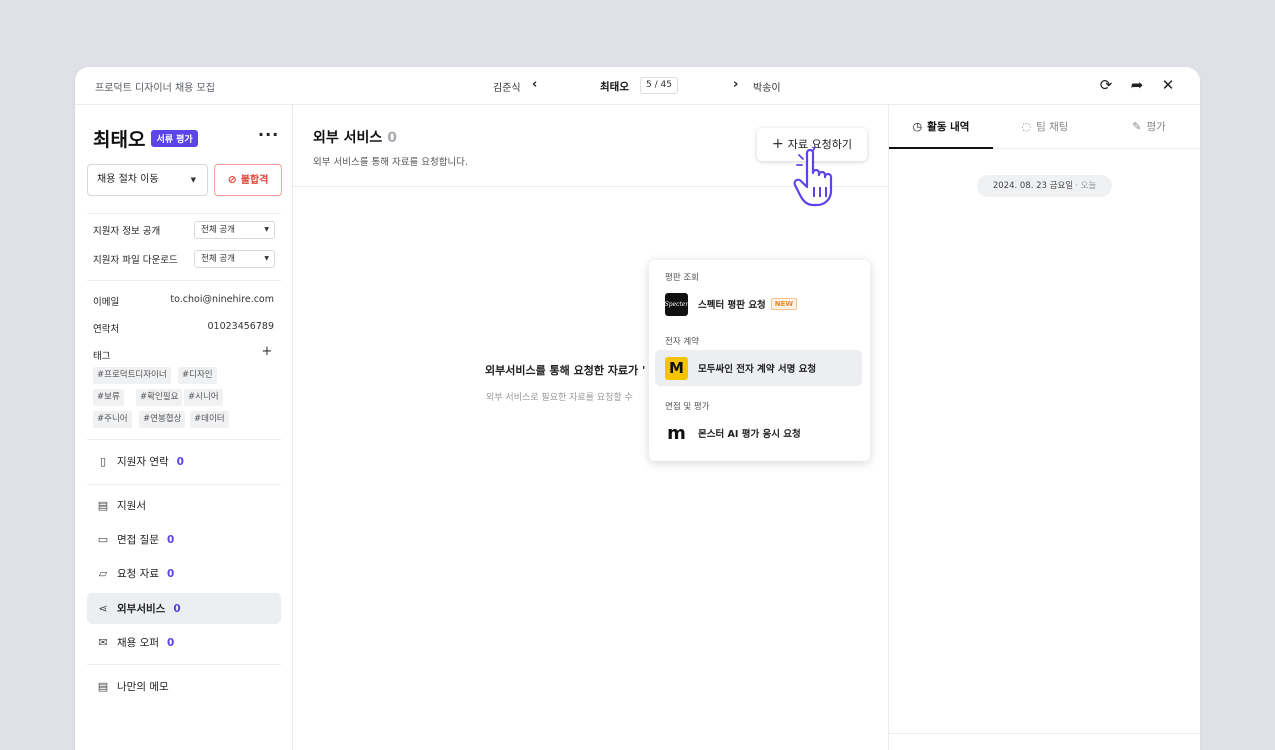 This screenshot has width=1275, height=750. I want to click on group-label-e-contract: 전자 계약, so click(682, 342).